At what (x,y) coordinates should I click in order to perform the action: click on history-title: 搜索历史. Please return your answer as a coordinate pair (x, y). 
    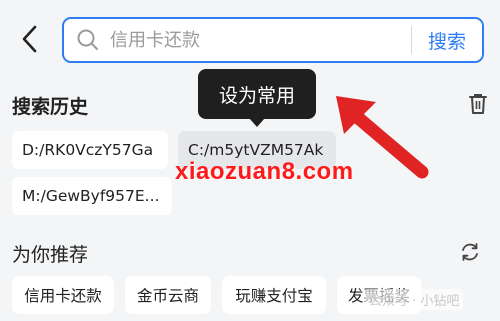
    Looking at the image, I should click on (50, 107).